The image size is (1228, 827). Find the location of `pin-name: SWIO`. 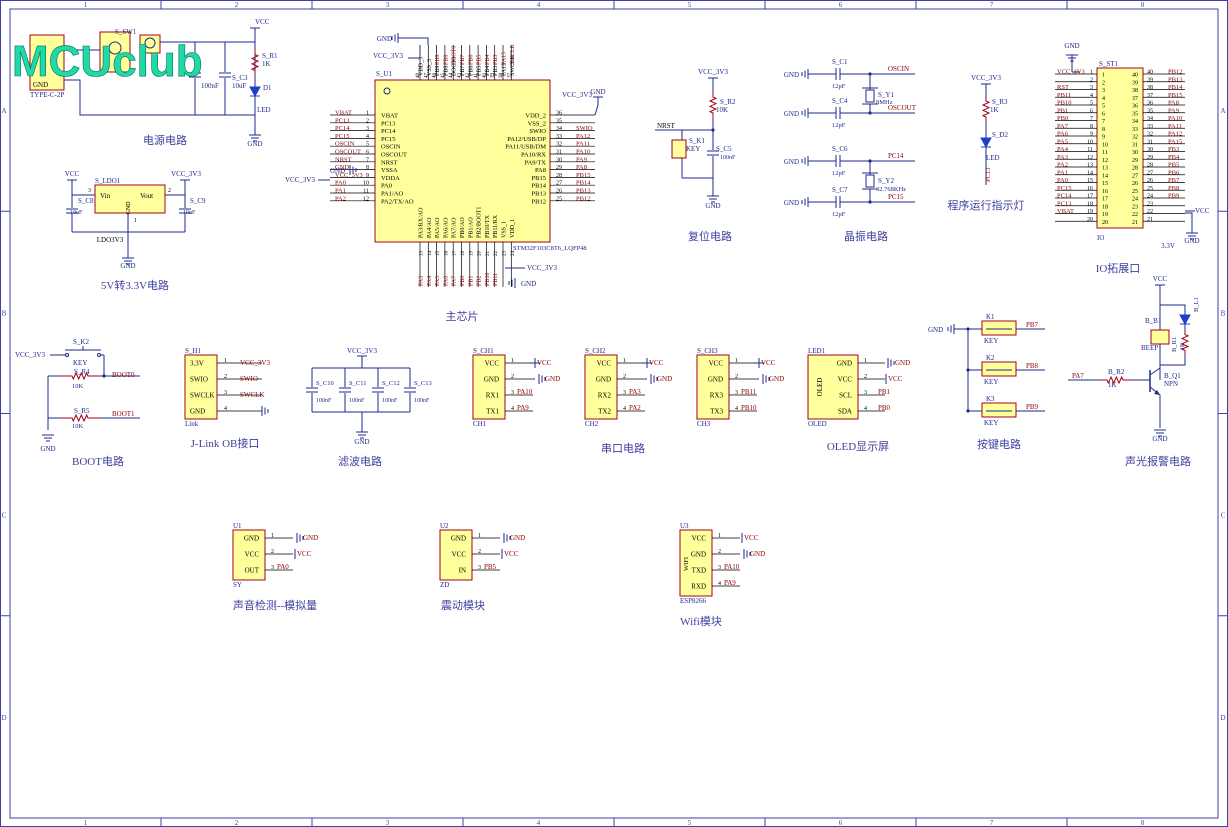

pin-name: SWIO is located at coordinates (199, 380).